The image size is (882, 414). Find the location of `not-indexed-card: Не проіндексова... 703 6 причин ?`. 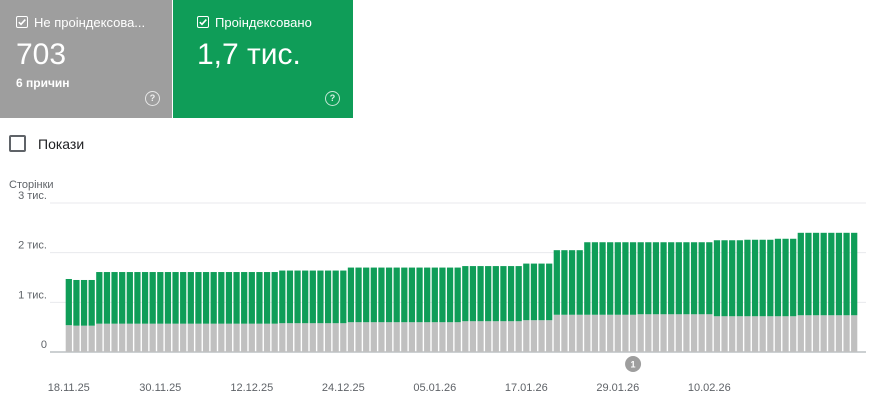

not-indexed-card: Не проіндексова... 703 6 причин ? is located at coordinates (86, 59).